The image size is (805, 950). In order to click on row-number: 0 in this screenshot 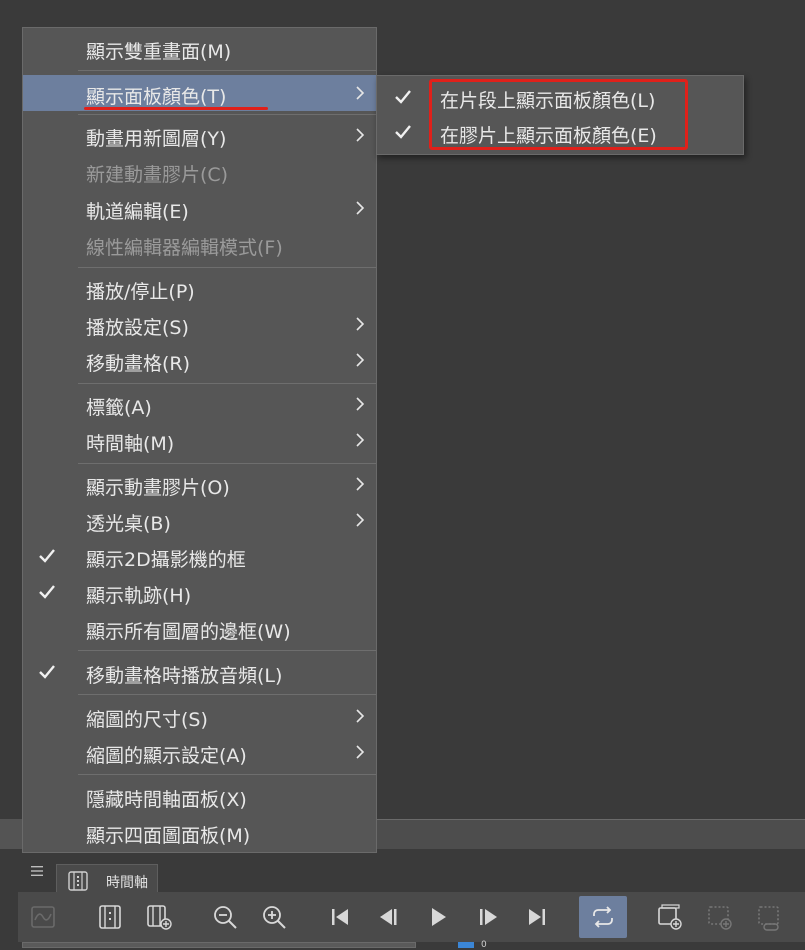, I will do `click(484, 945)`.